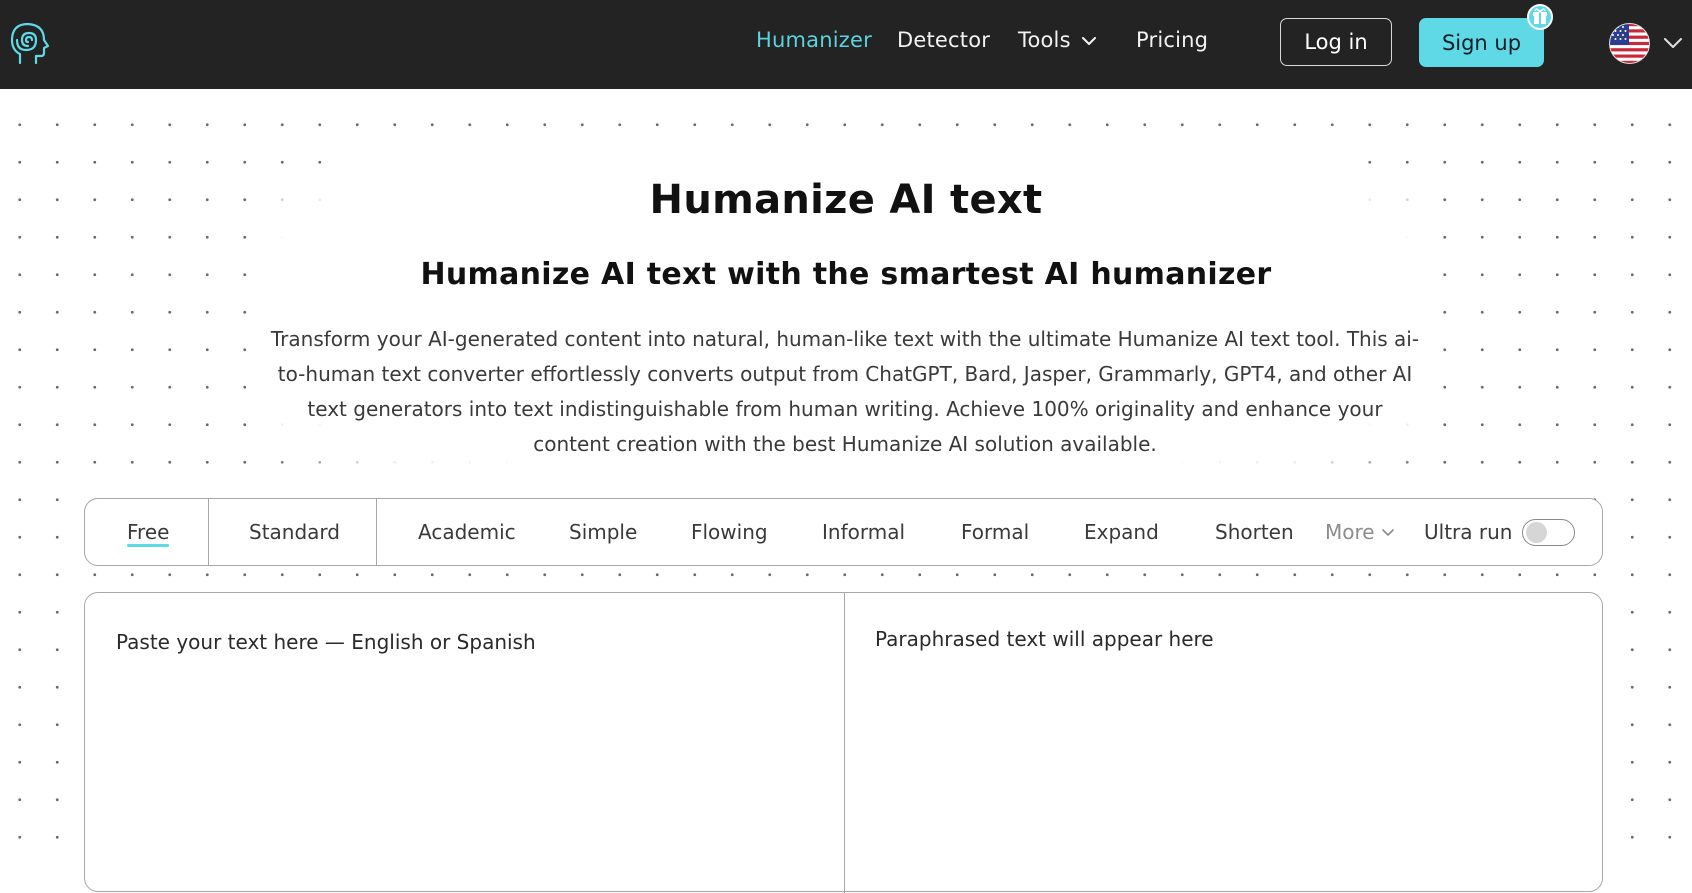 Image resolution: width=1692 pixels, height=893 pixels. What do you see at coordinates (28, 43) in the screenshot?
I see `head-spiral-logo-icon` at bounding box center [28, 43].